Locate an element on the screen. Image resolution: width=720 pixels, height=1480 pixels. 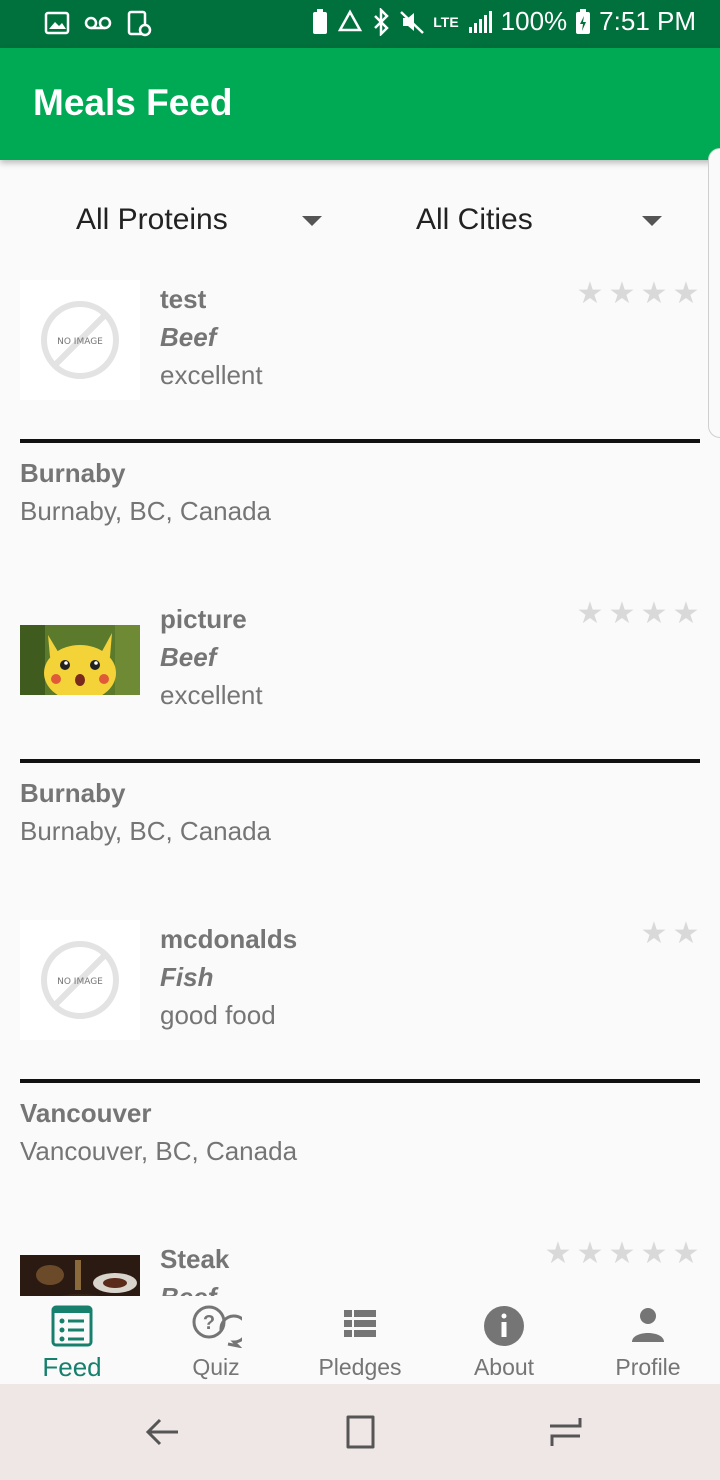
bluetooth-icon is located at coordinates (382, 21).